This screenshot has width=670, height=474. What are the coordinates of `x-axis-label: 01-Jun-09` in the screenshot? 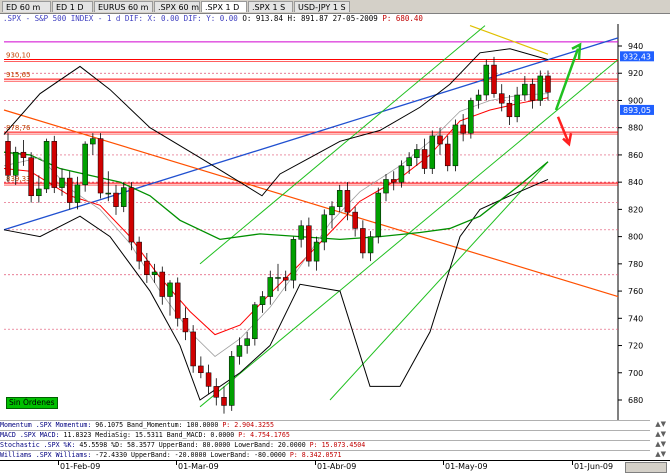 It's located at (594, 466).